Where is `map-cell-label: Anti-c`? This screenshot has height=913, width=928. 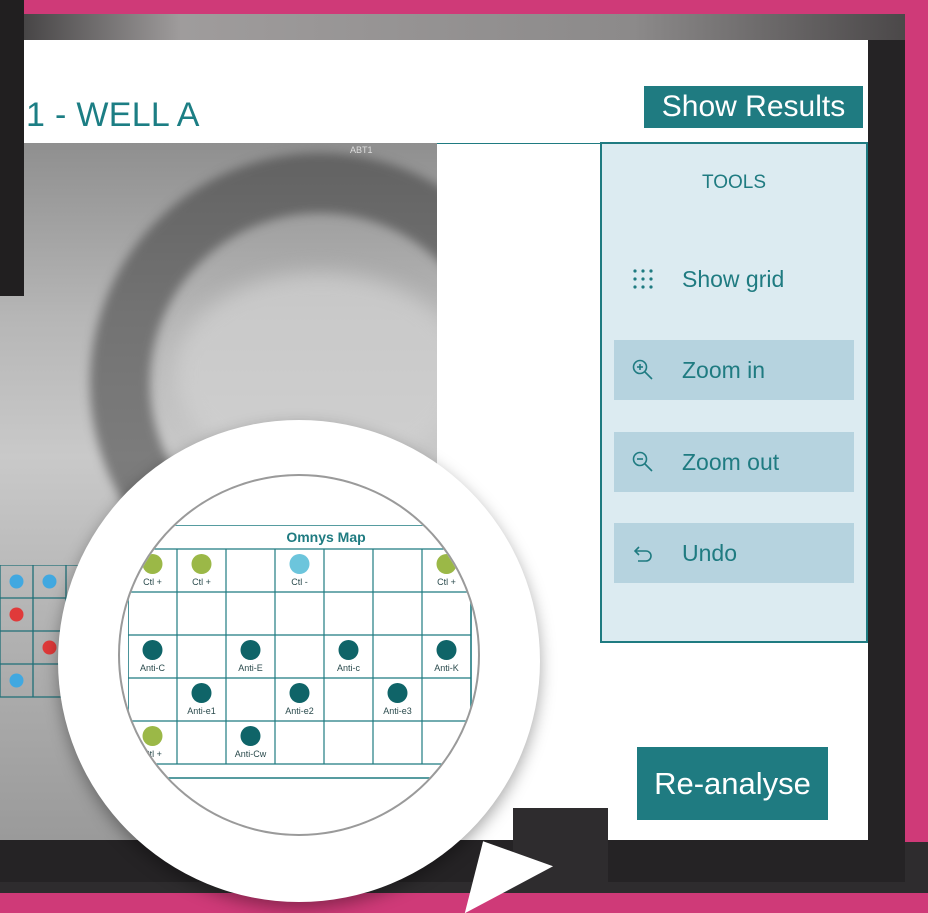
map-cell-label: Anti-c is located at coordinates (349, 668).